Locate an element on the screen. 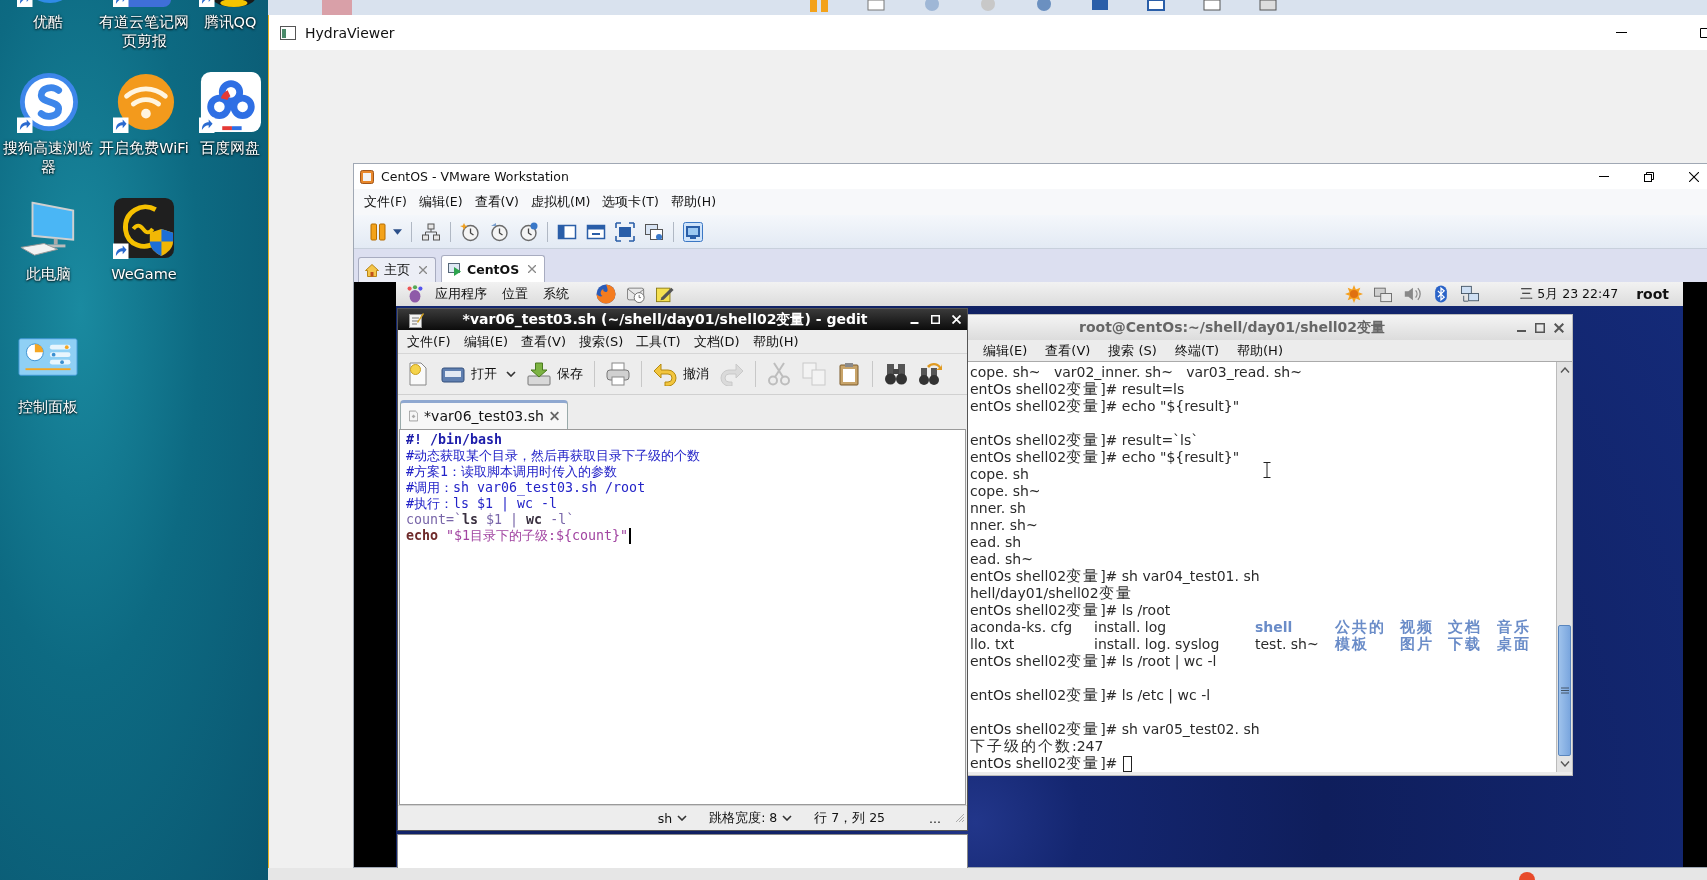 This screenshot has width=1707, height=880. terminal-line: nner. sh is located at coordinates (998, 508).